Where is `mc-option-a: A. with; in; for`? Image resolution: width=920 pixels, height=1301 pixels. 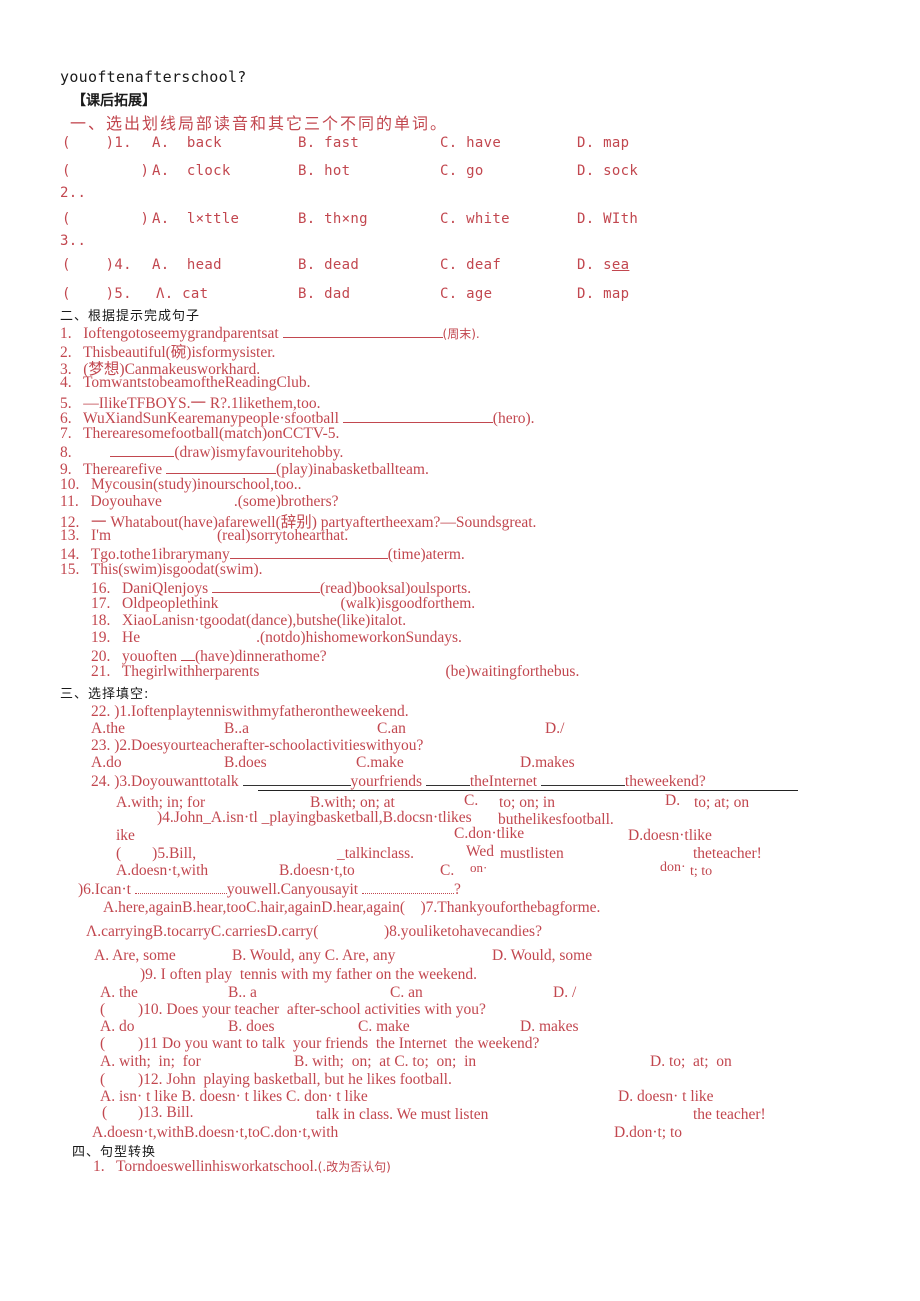 mc-option-a: A. with; in; for is located at coordinates (150, 1062).